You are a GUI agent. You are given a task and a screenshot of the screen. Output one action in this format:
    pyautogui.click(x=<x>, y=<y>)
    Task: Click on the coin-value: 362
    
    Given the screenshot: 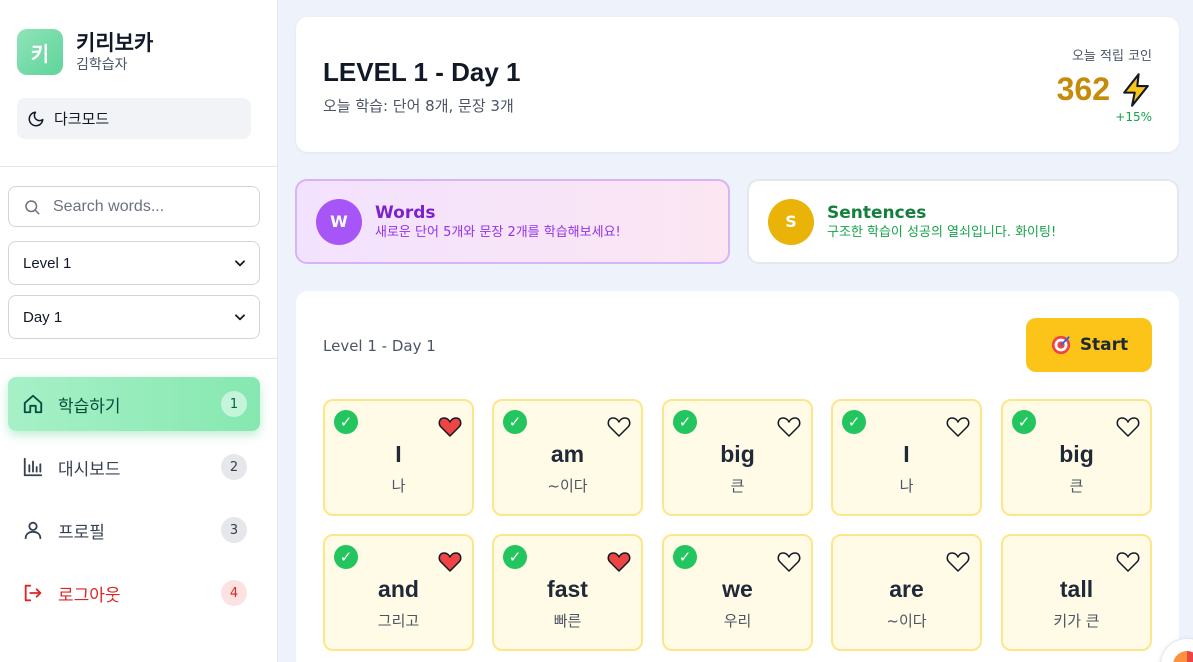 What is the action you would take?
    pyautogui.click(x=1083, y=89)
    